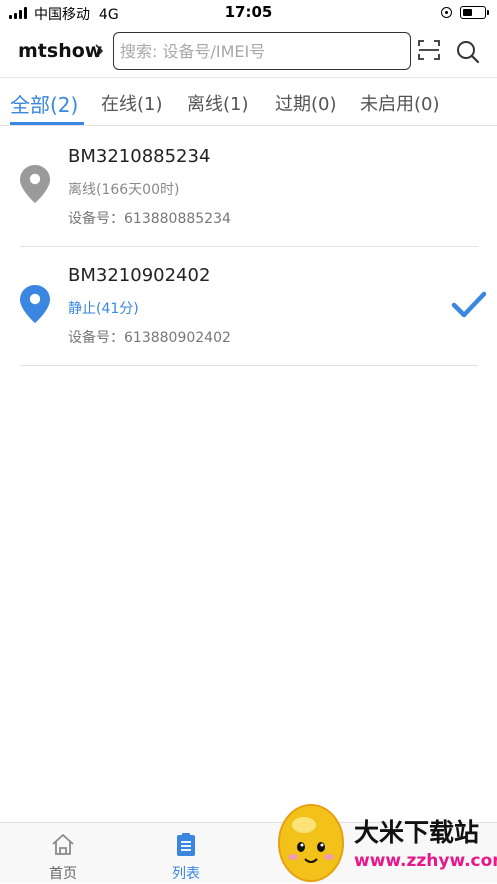 Image resolution: width=497 pixels, height=884 pixels. What do you see at coordinates (429, 50) in the screenshot?
I see `scan-icon` at bounding box center [429, 50].